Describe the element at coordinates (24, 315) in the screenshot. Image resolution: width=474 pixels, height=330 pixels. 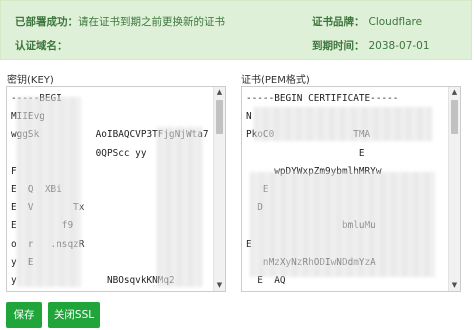
I see `save-button: 保存` at that location.